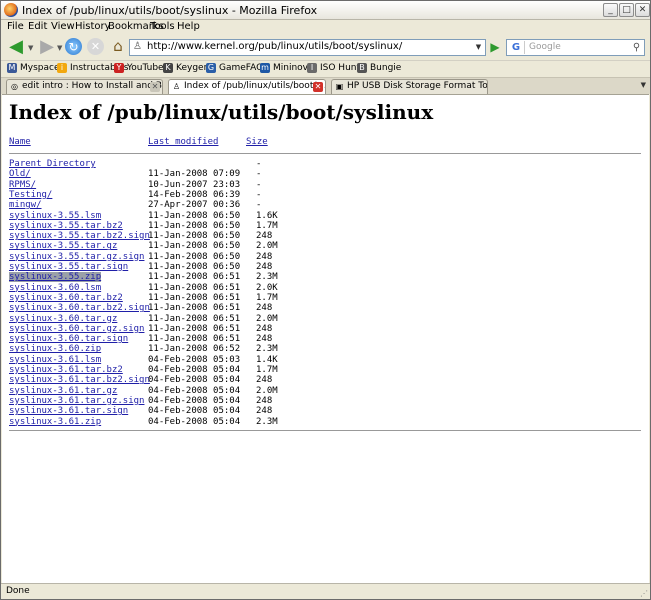  I want to click on file-link: syslinux-3.60.tar.sign, so click(68, 339).